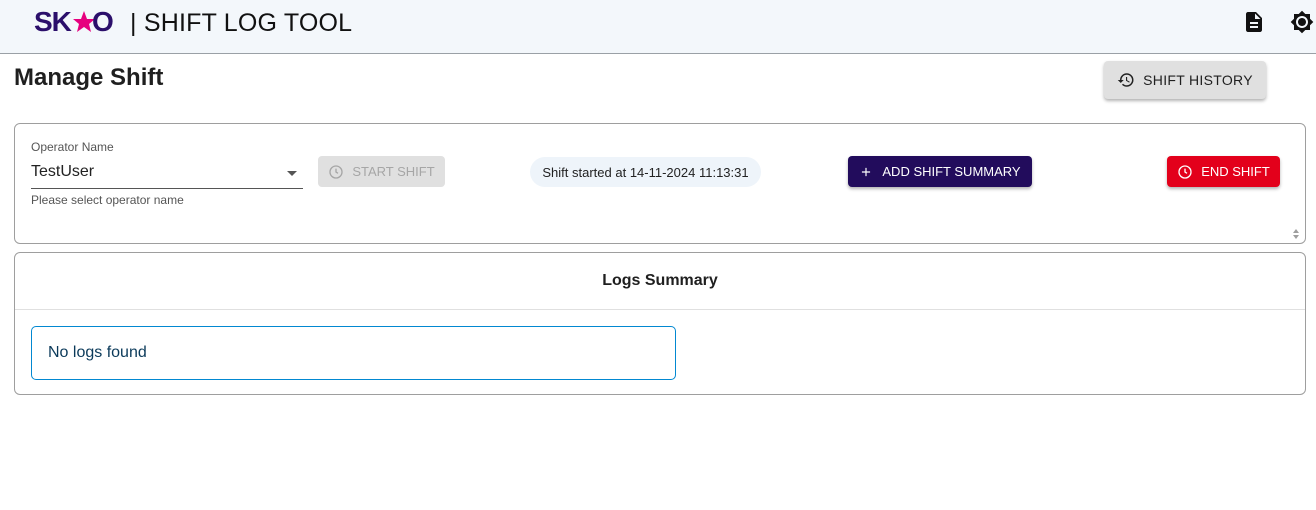 The image size is (1316, 510). What do you see at coordinates (1198, 80) in the screenshot?
I see `shift-history-label: SHIFT HISTORY` at bounding box center [1198, 80].